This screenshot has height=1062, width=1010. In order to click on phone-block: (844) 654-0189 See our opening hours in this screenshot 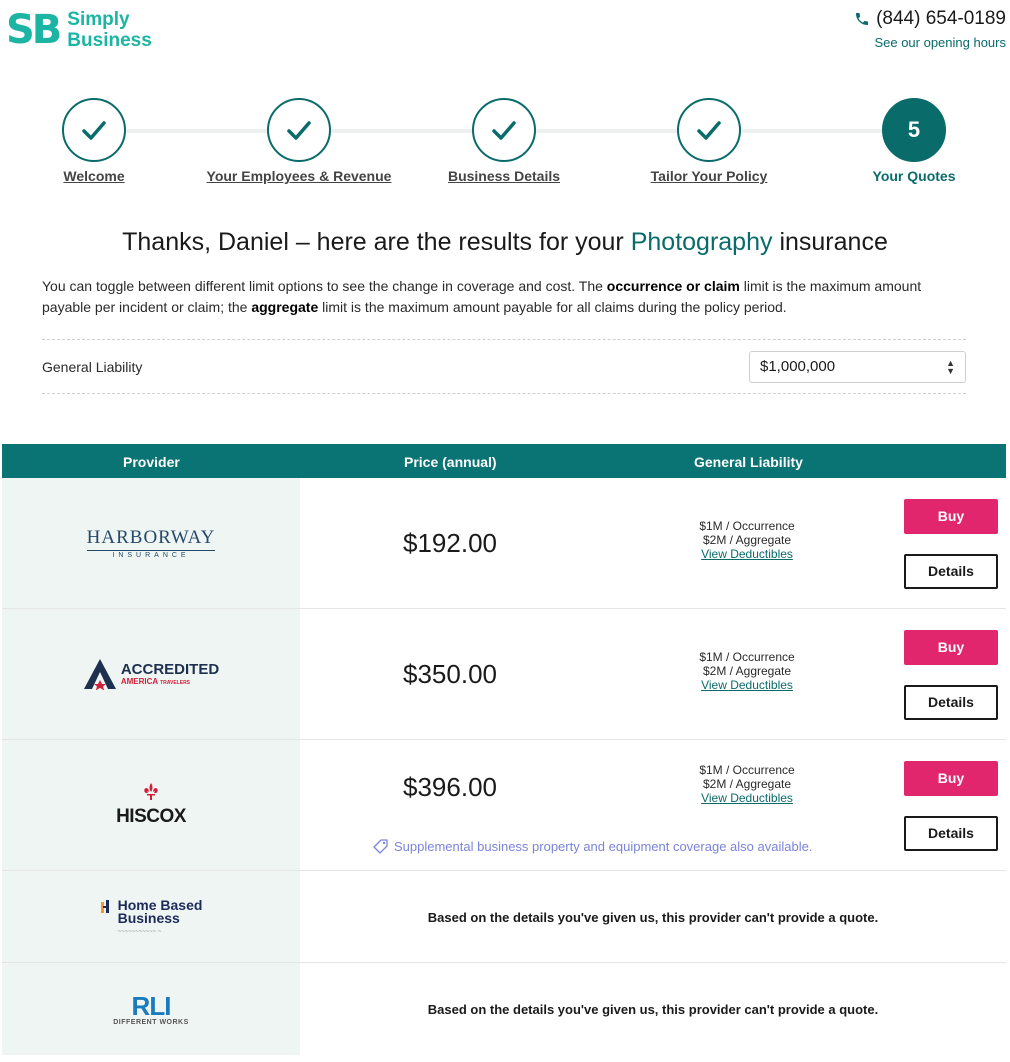, I will do `click(930, 29)`.